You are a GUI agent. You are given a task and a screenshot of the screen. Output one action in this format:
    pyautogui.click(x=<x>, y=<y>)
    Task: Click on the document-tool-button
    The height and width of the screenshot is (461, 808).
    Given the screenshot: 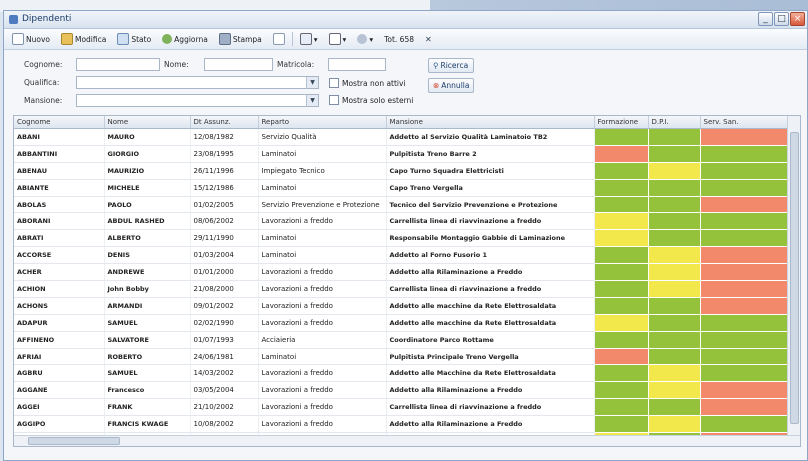 What is the action you would take?
    pyautogui.click(x=279, y=39)
    